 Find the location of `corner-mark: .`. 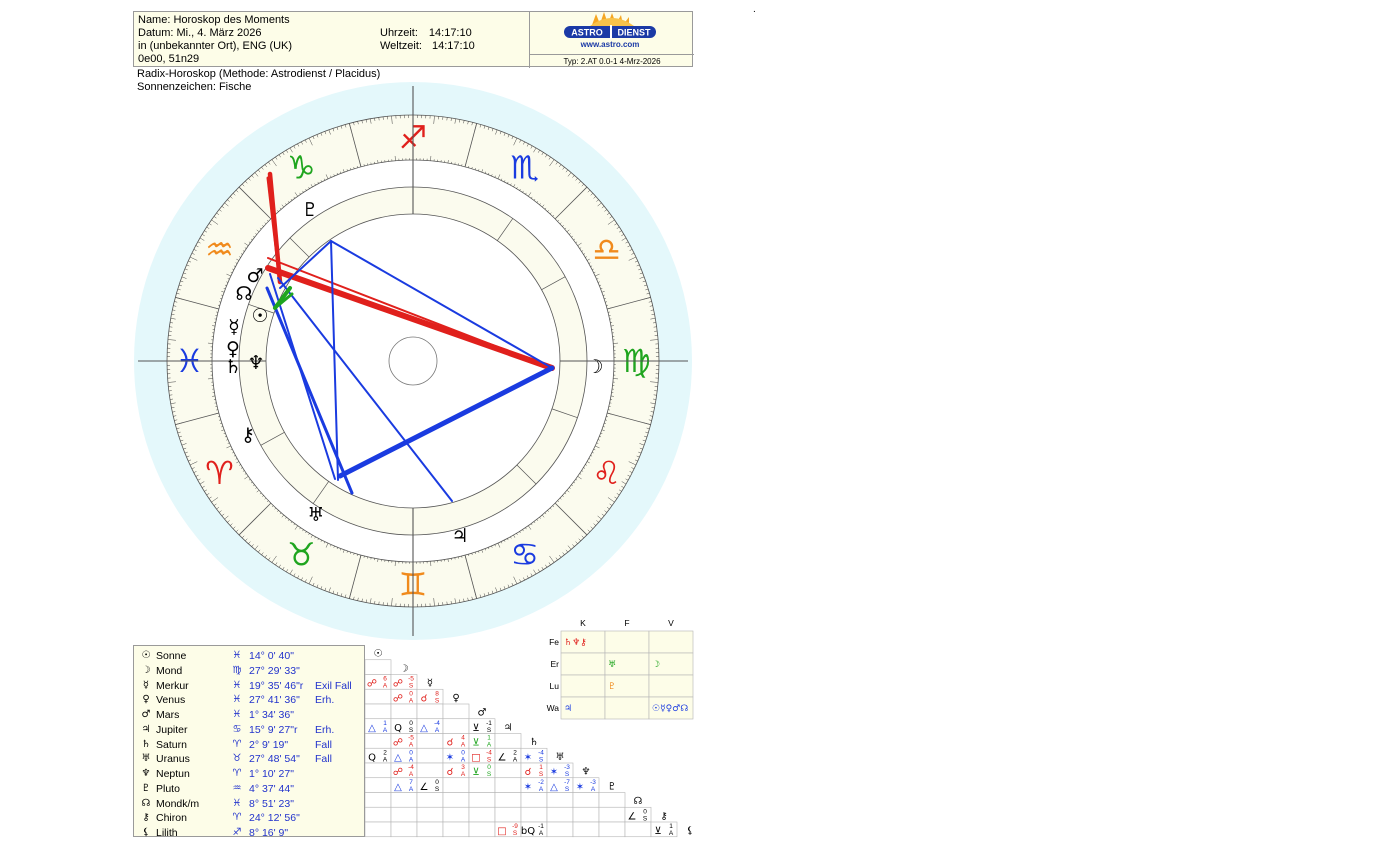

corner-mark: . is located at coordinates (754, 9).